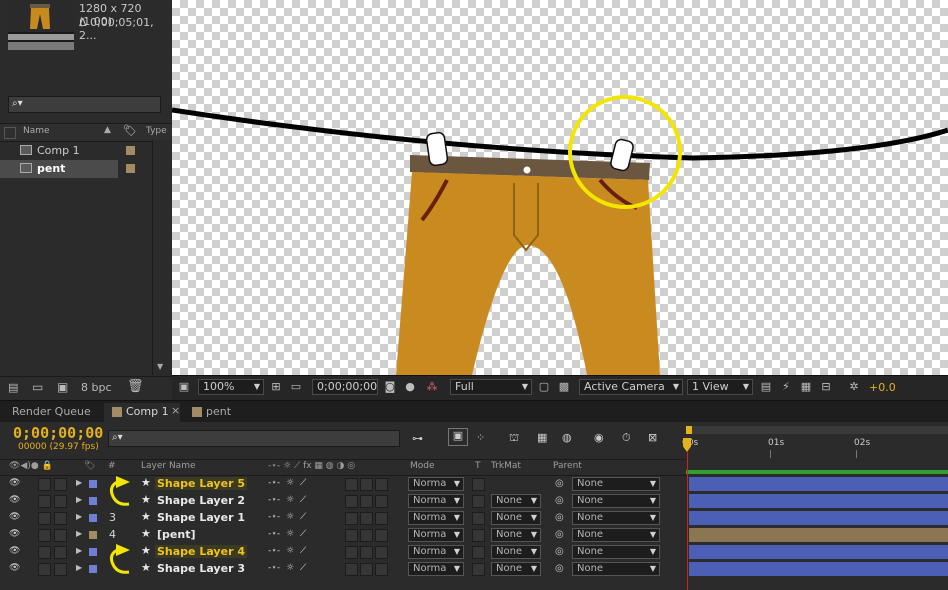 This screenshot has width=948, height=590. What do you see at coordinates (96, 387) in the screenshot?
I see `bit-depth-button: 8 bpc` at bounding box center [96, 387].